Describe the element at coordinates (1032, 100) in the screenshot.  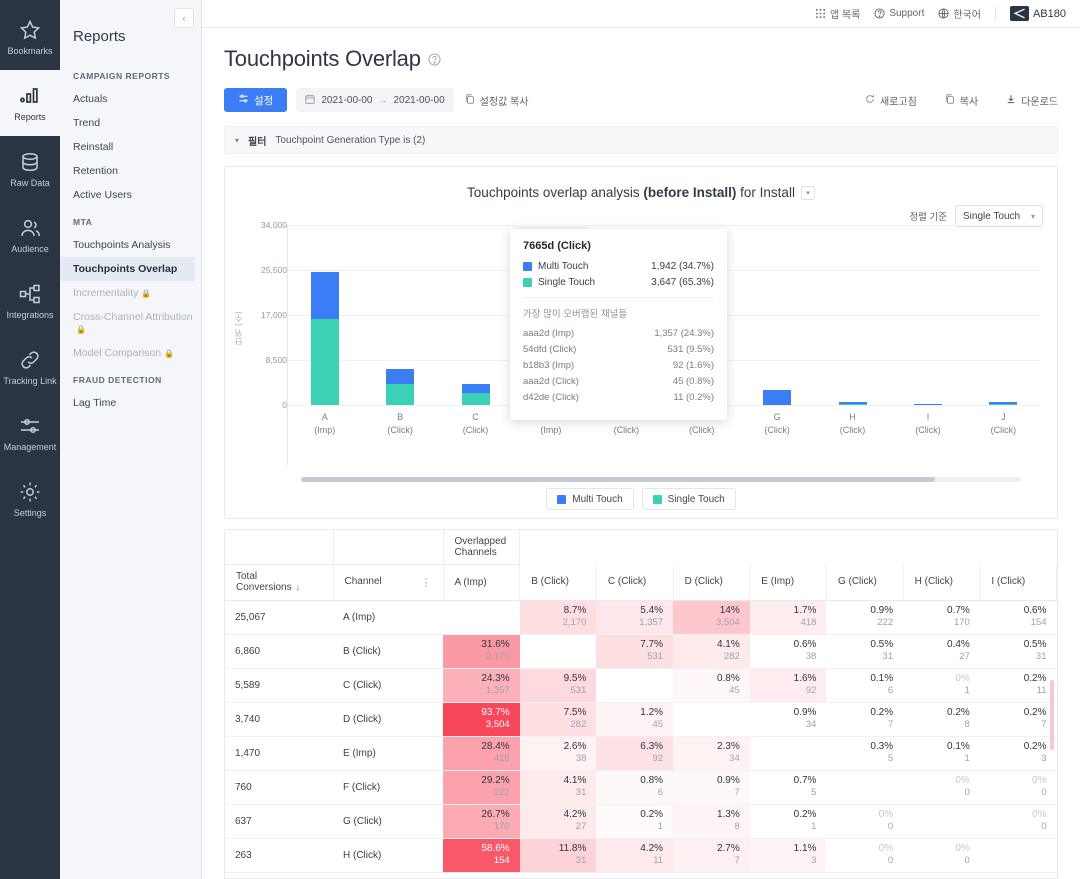
I see `download-button: 다운로드` at that location.